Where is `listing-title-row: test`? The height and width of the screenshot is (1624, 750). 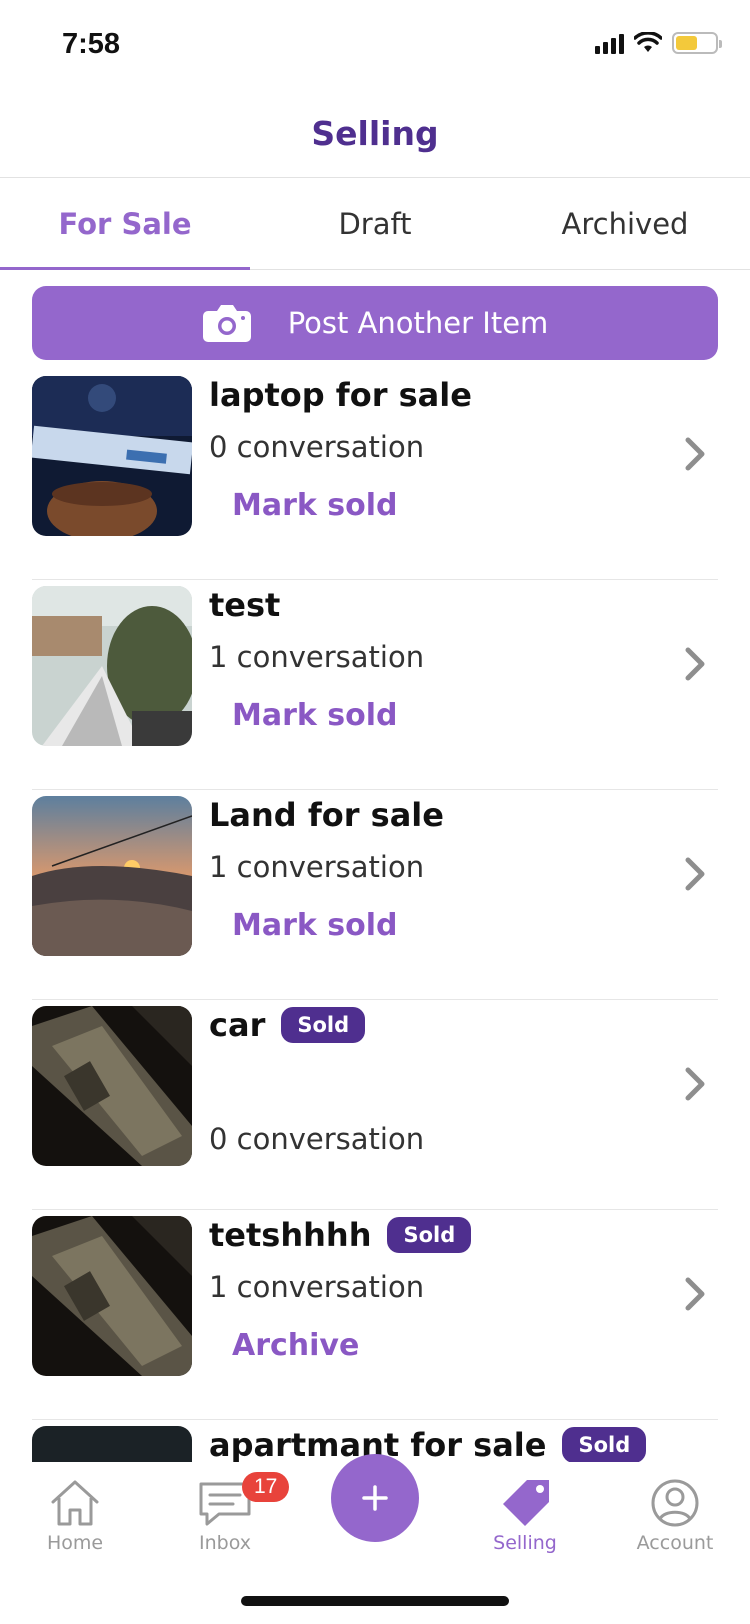 listing-title-row: test is located at coordinates (244, 605).